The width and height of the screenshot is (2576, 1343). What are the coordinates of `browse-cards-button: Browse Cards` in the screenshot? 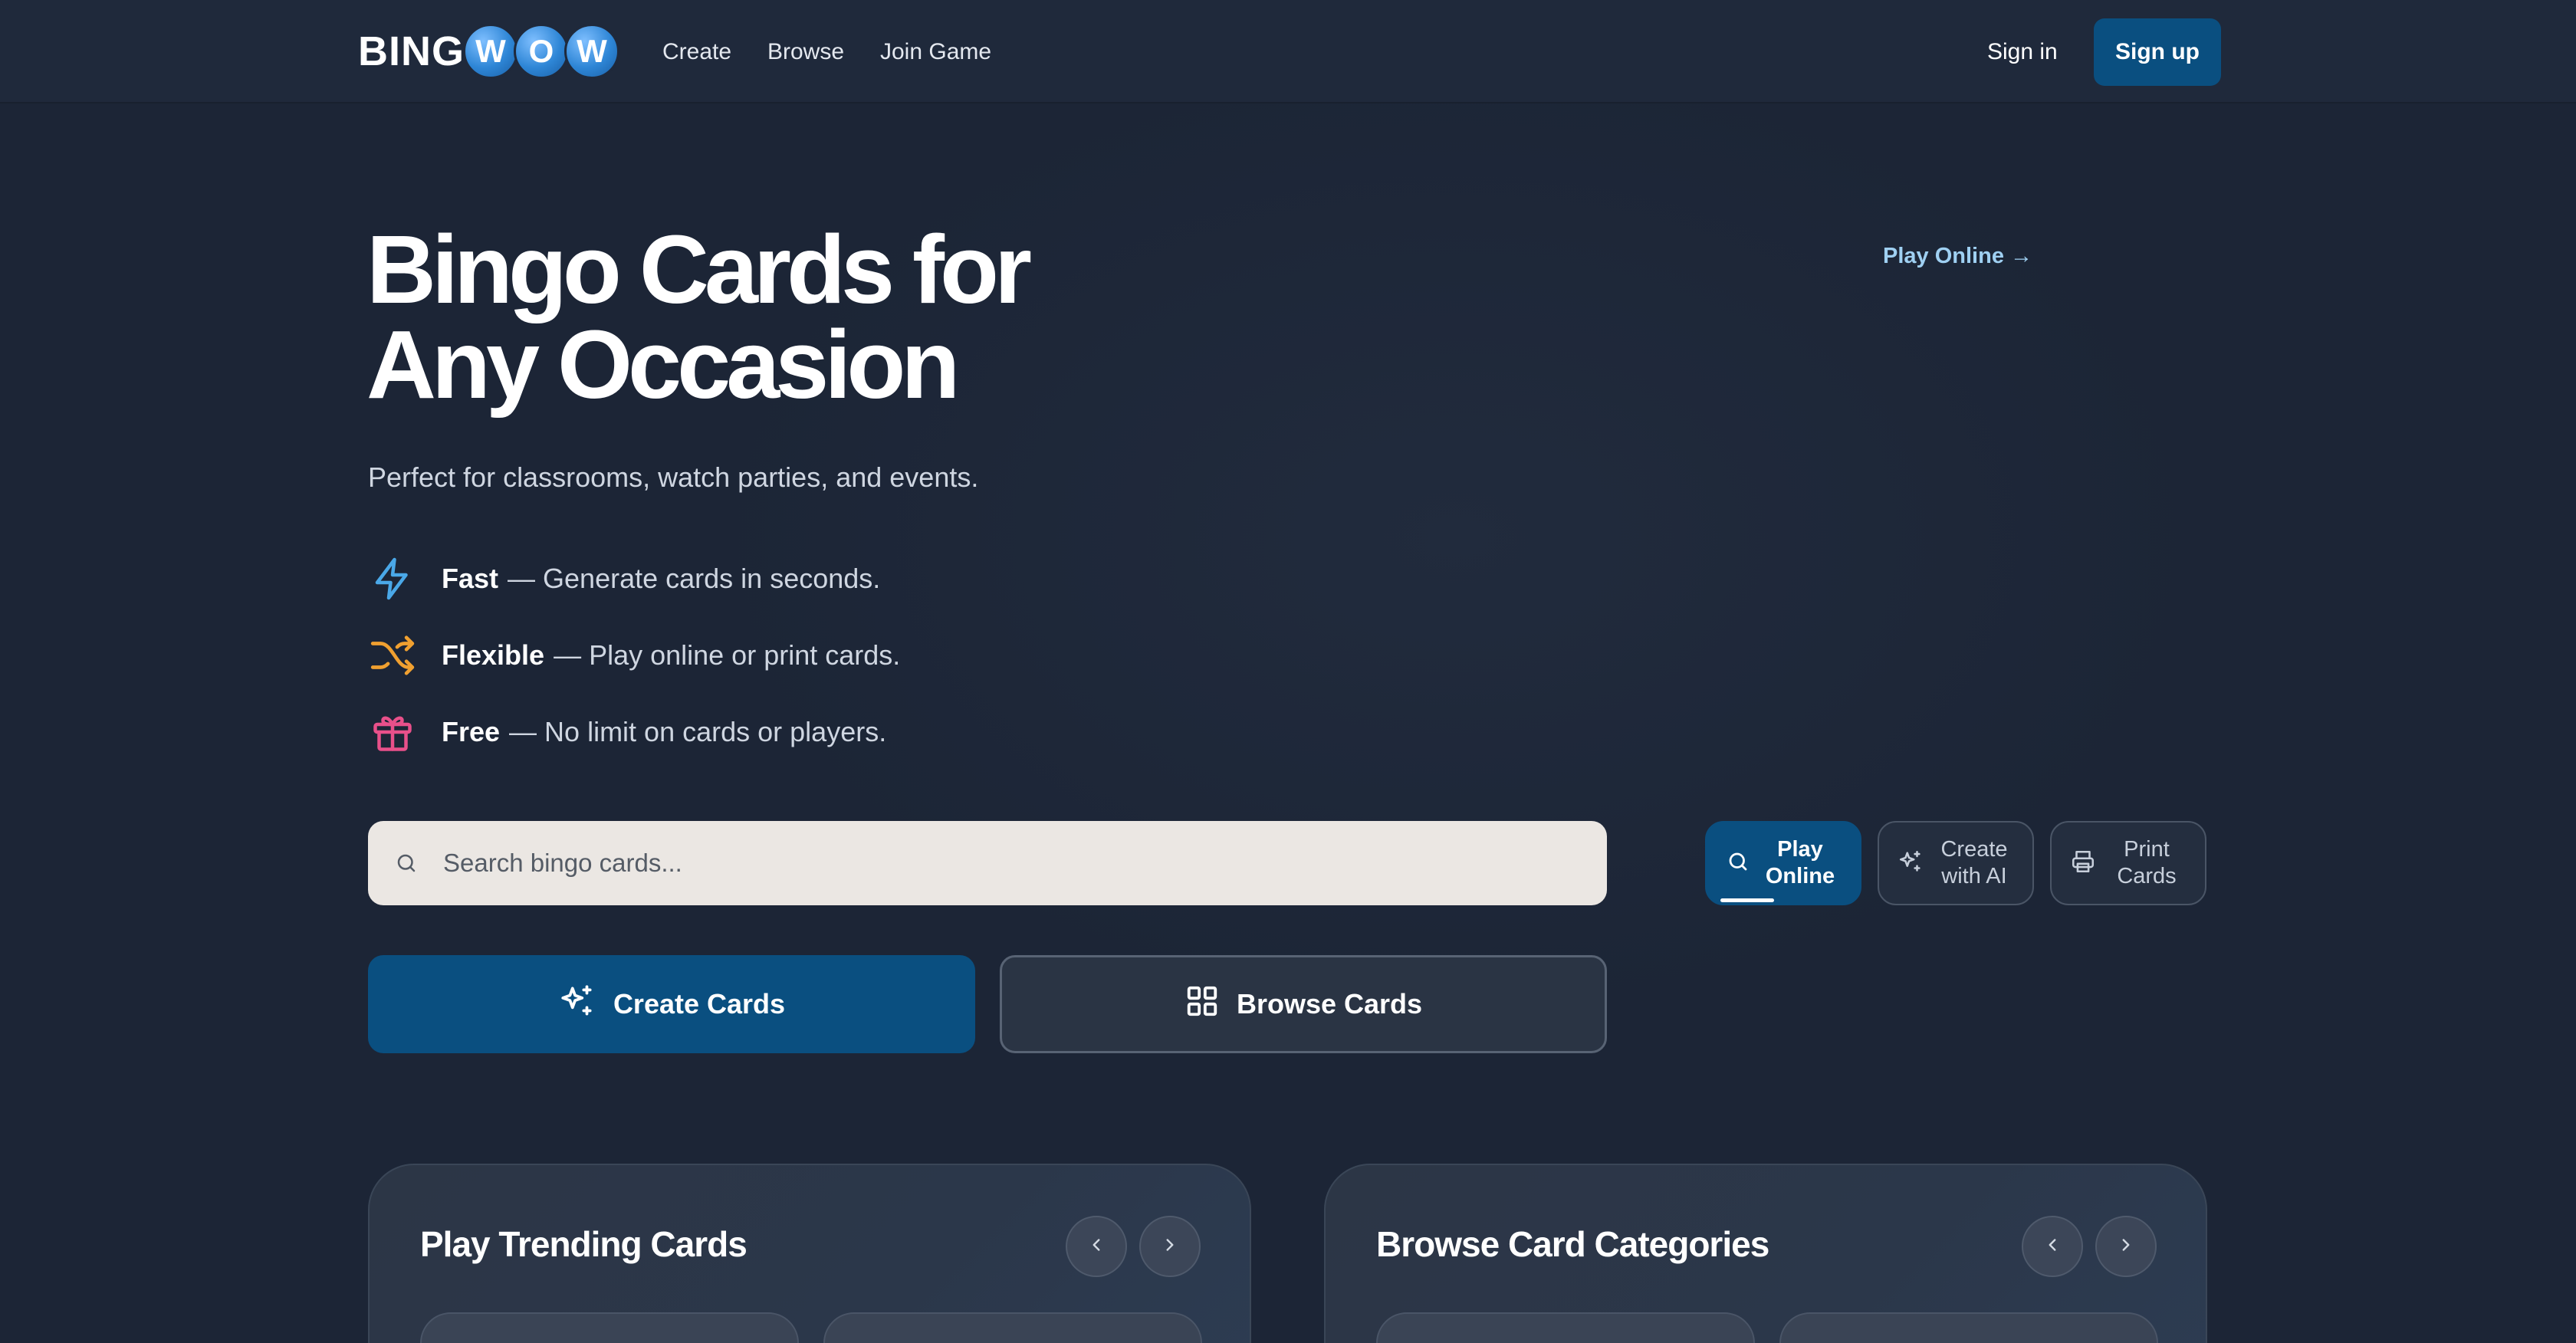 It's located at (1303, 1004).